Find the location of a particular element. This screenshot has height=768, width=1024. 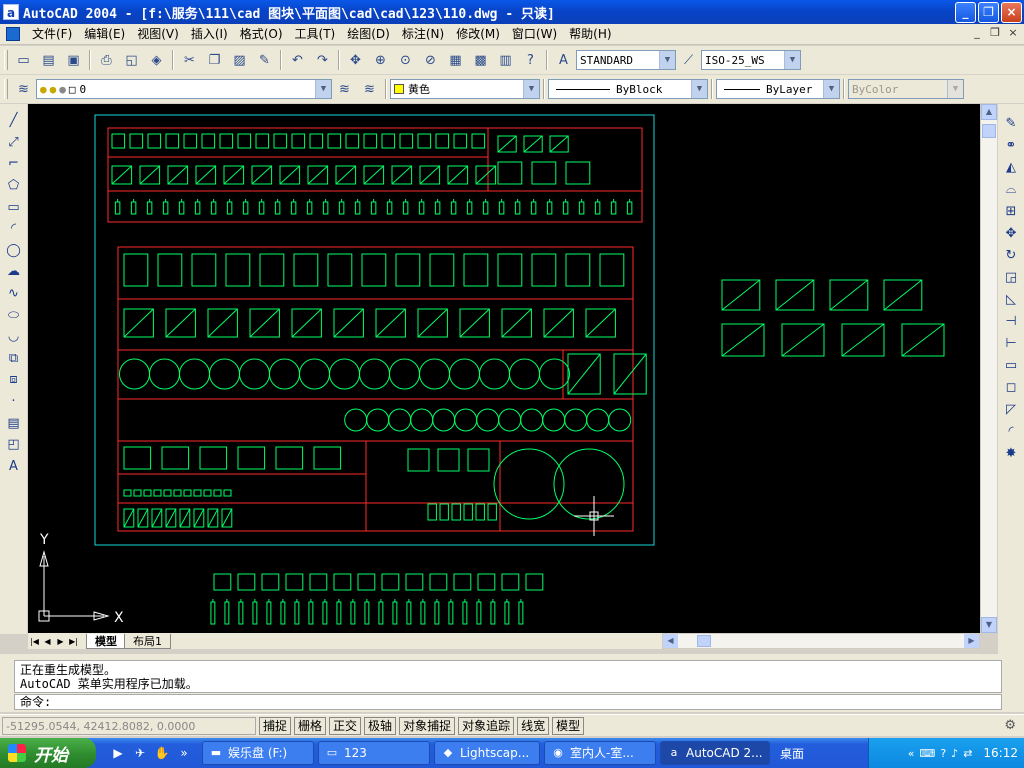

break-icon: ▭ is located at coordinates (1011, 365).